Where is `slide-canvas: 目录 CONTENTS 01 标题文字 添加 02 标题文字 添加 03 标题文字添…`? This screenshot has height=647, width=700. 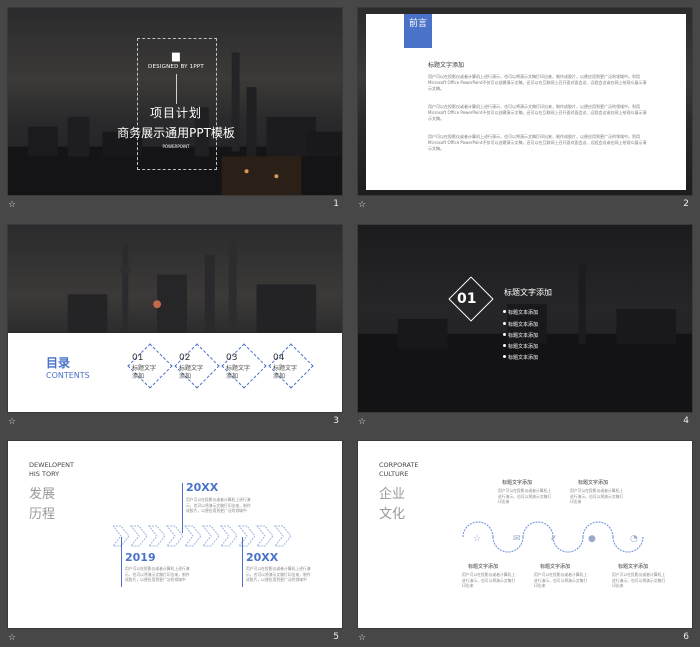
slide-canvas: 目录 CONTENTS 01 标题文字 添加 02 标题文字 添加 03 标题文字添… is located at coordinates (175, 318).